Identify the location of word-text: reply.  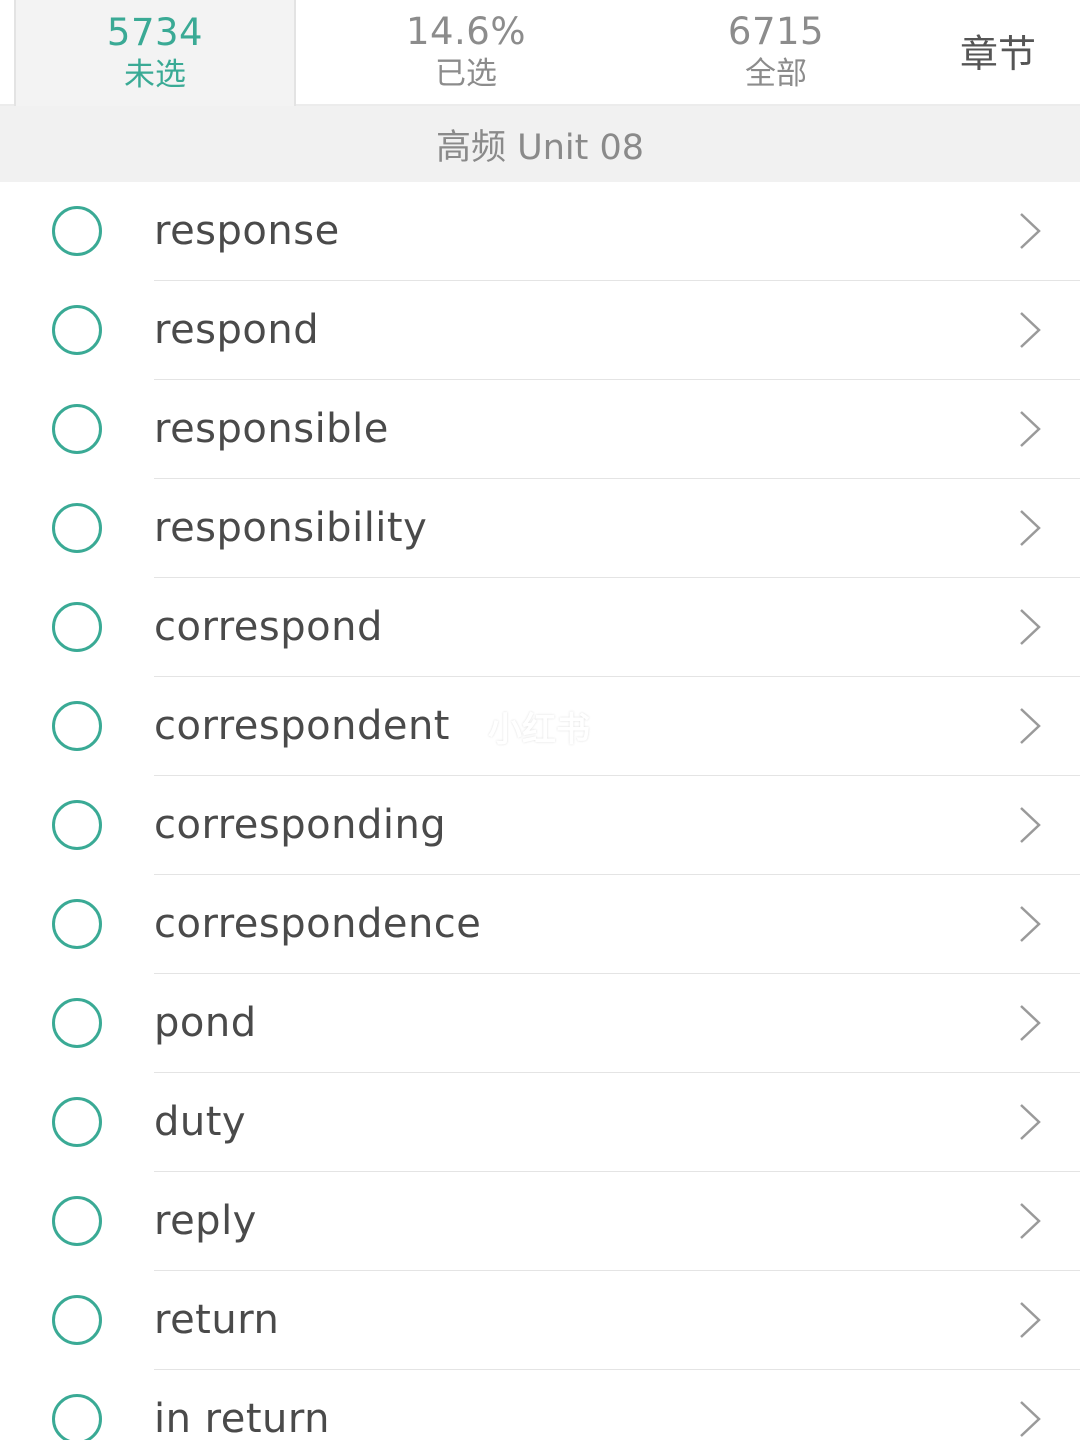
(205, 1221).